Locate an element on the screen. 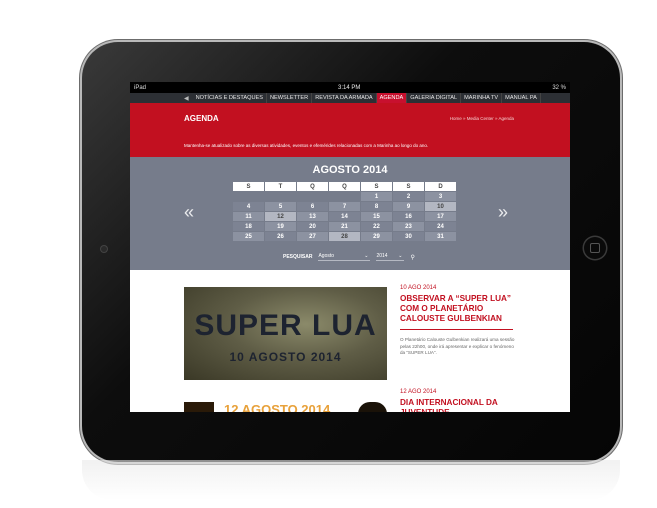  calendar-day: 3 is located at coordinates (440, 196).